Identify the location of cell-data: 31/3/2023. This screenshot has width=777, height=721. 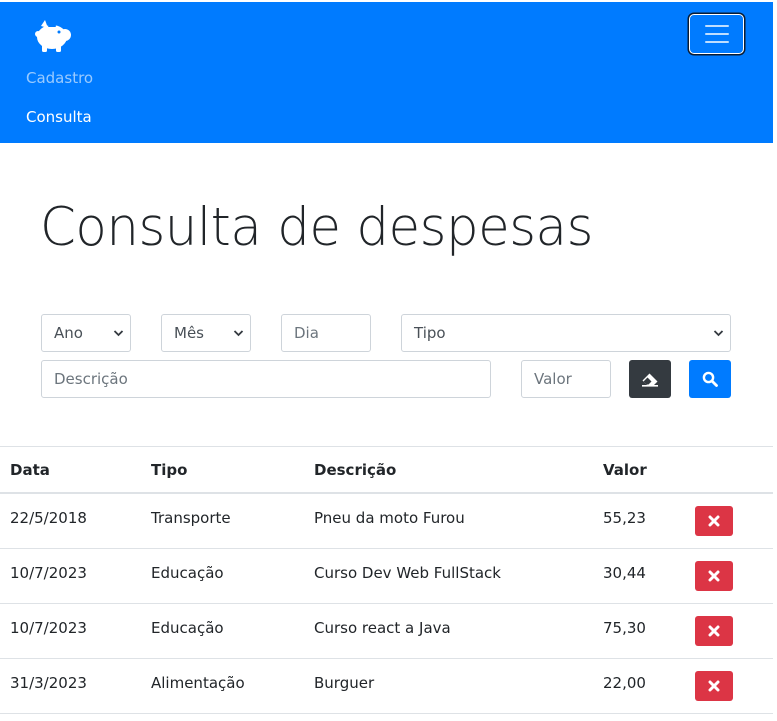
(48, 683).